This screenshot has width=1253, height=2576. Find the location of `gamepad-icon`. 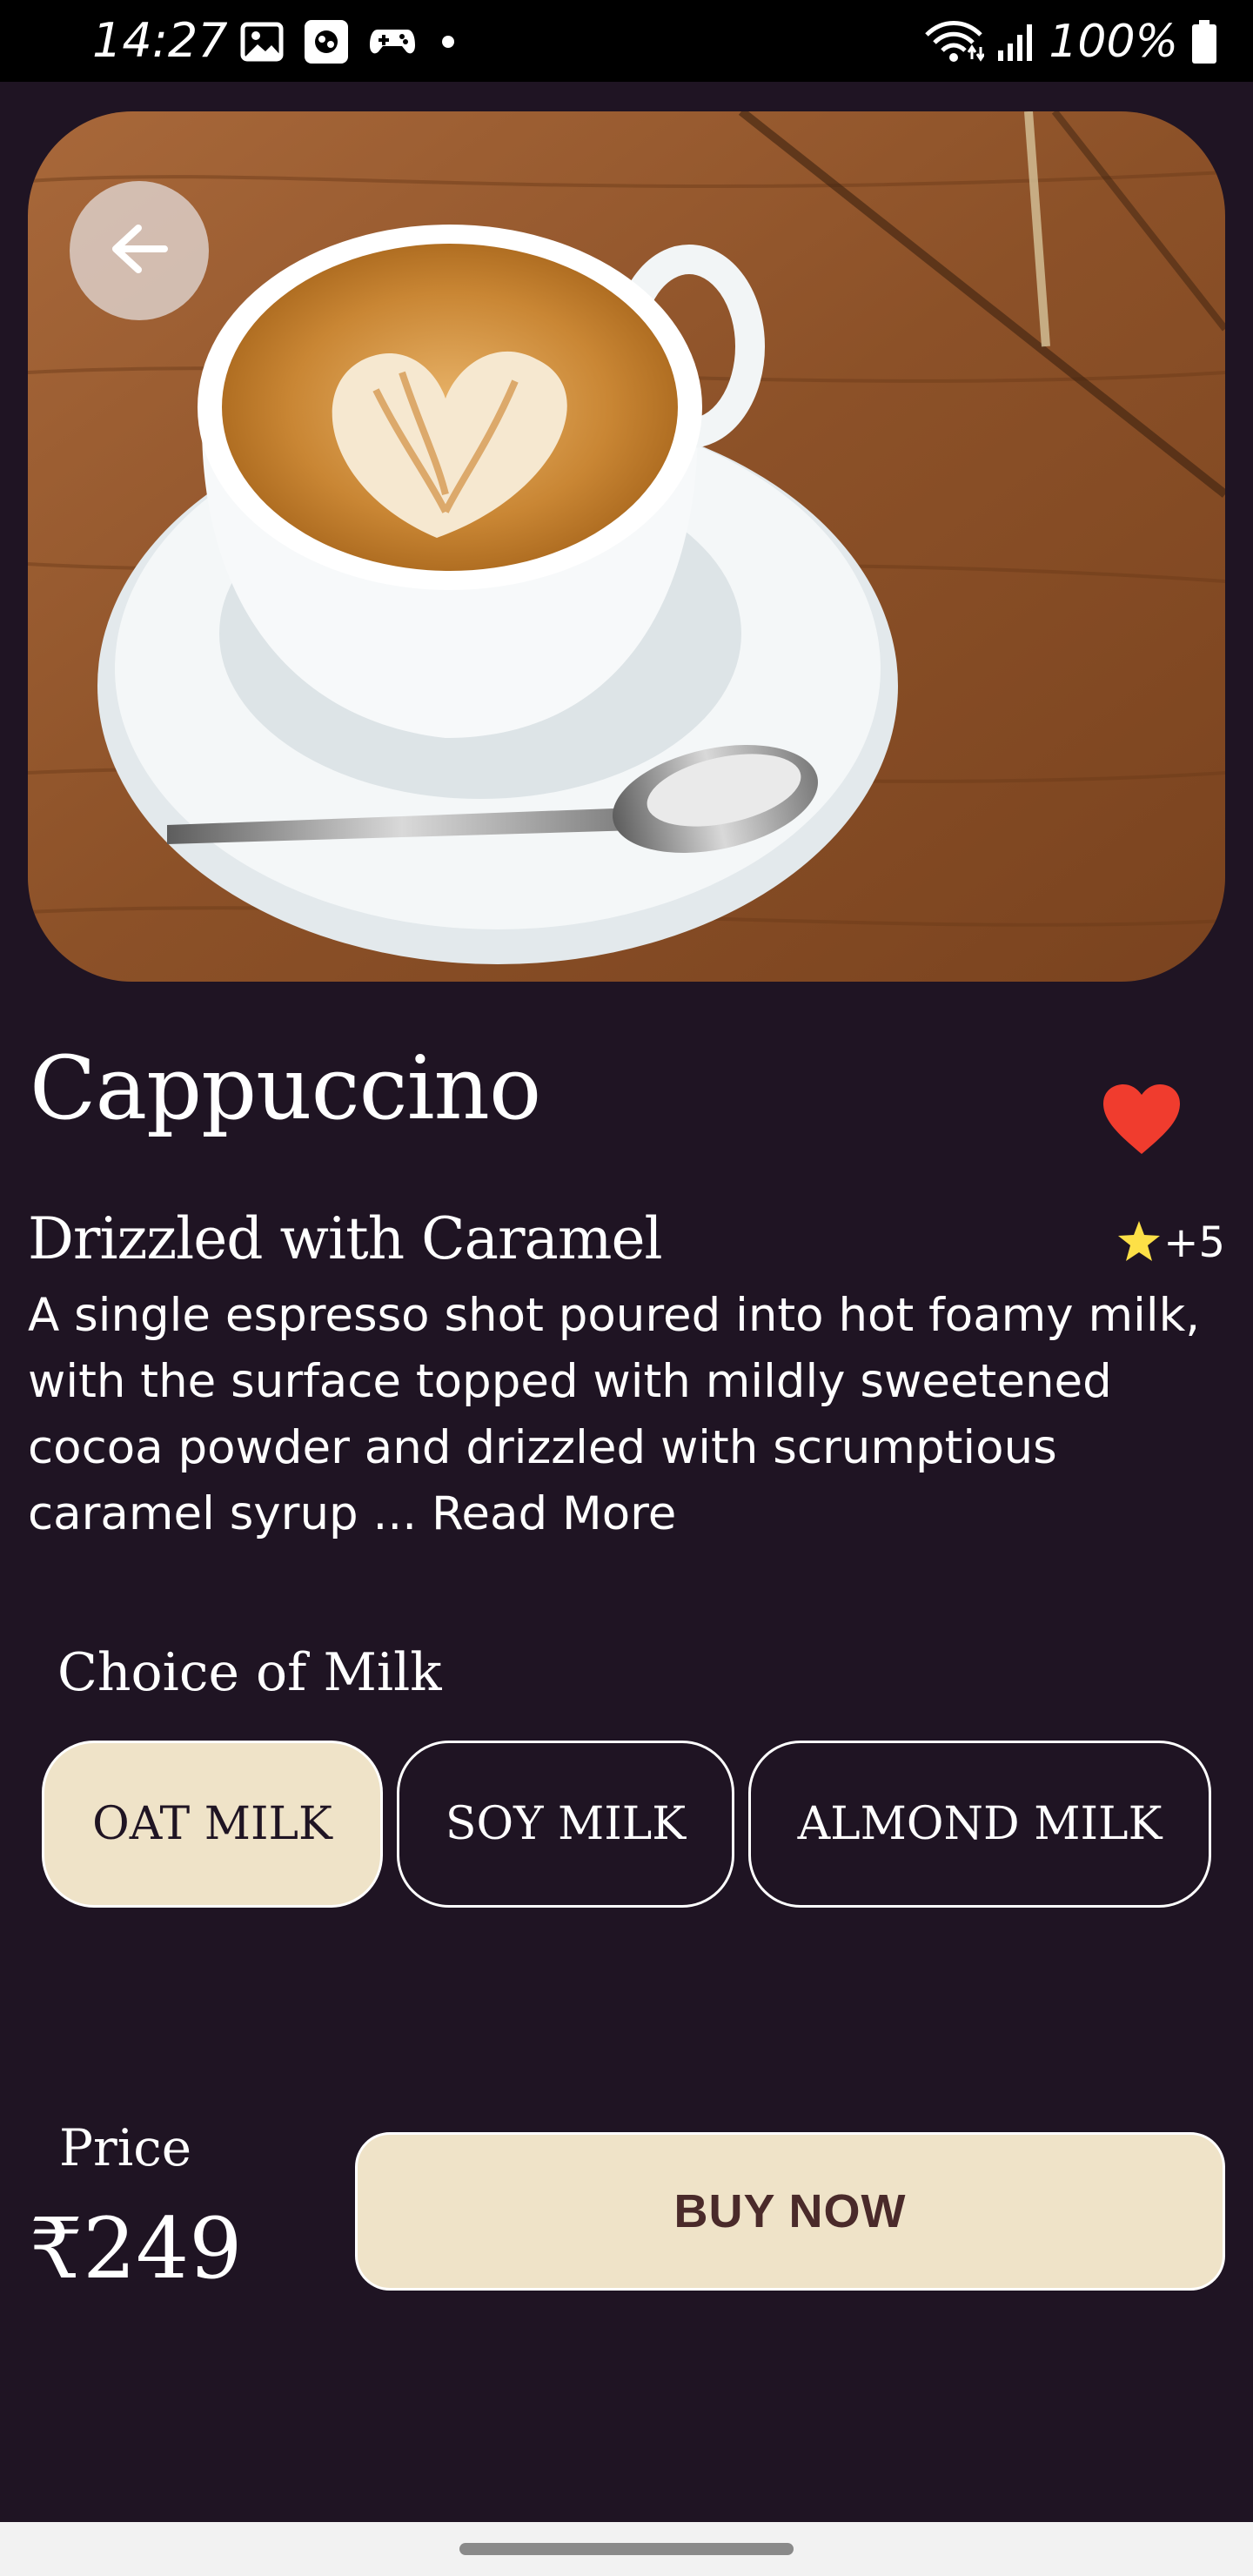

gamepad-icon is located at coordinates (392, 41).